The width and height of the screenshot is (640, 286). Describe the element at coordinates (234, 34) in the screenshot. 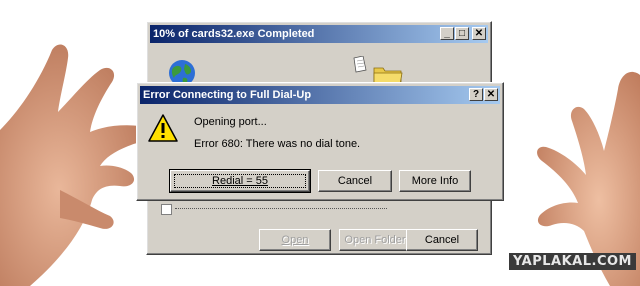

I see `download-title: 10% of cards32.exe Completed` at that location.